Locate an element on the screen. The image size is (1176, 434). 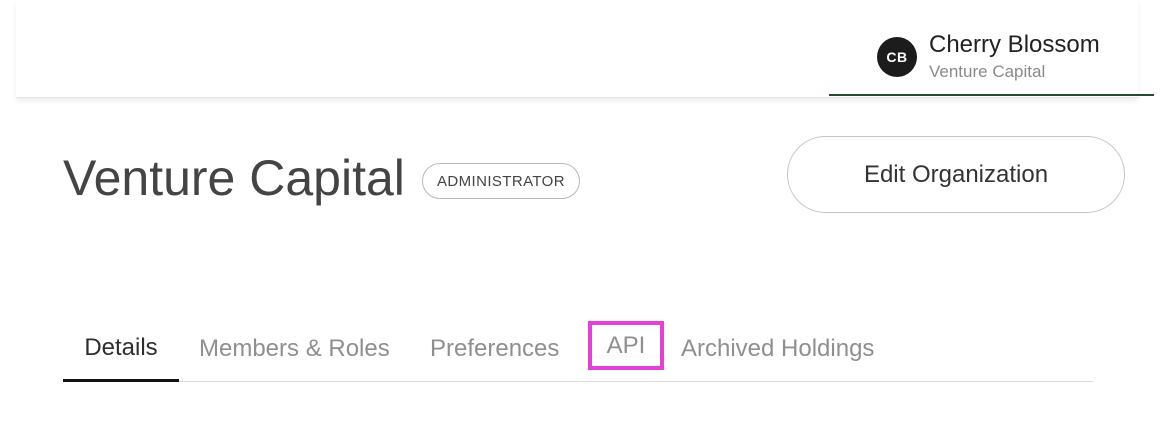
role-badge: ADMINISTRATOR is located at coordinates (501, 181).